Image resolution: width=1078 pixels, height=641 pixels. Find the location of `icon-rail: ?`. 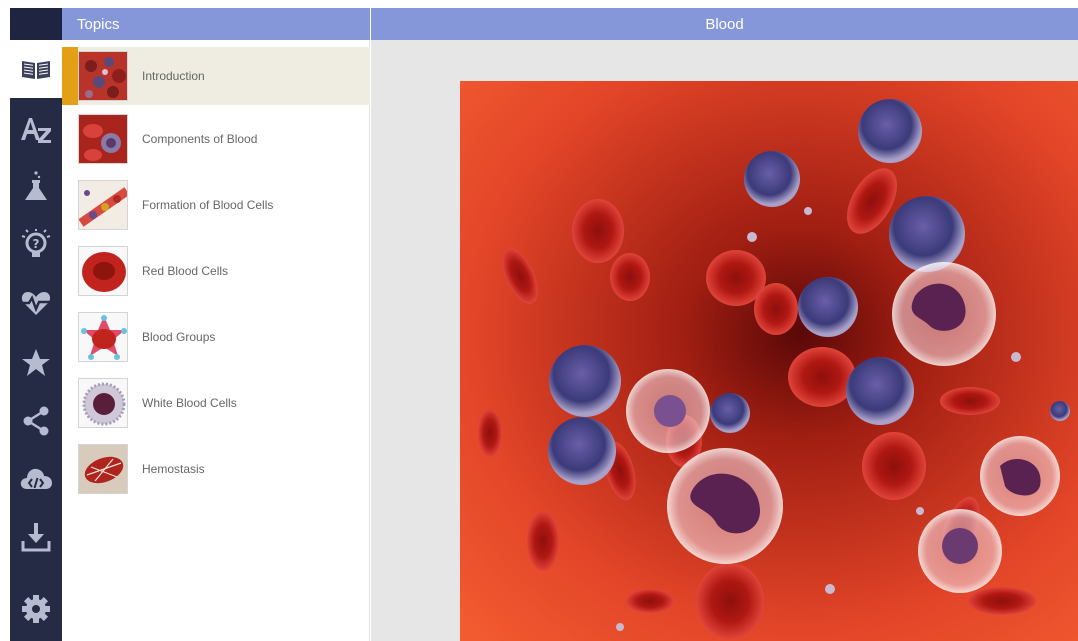

icon-rail: ? is located at coordinates (36, 324).